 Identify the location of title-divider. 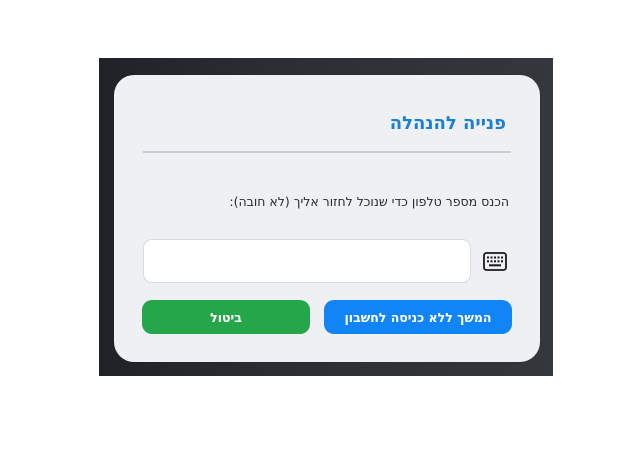
(327, 152).